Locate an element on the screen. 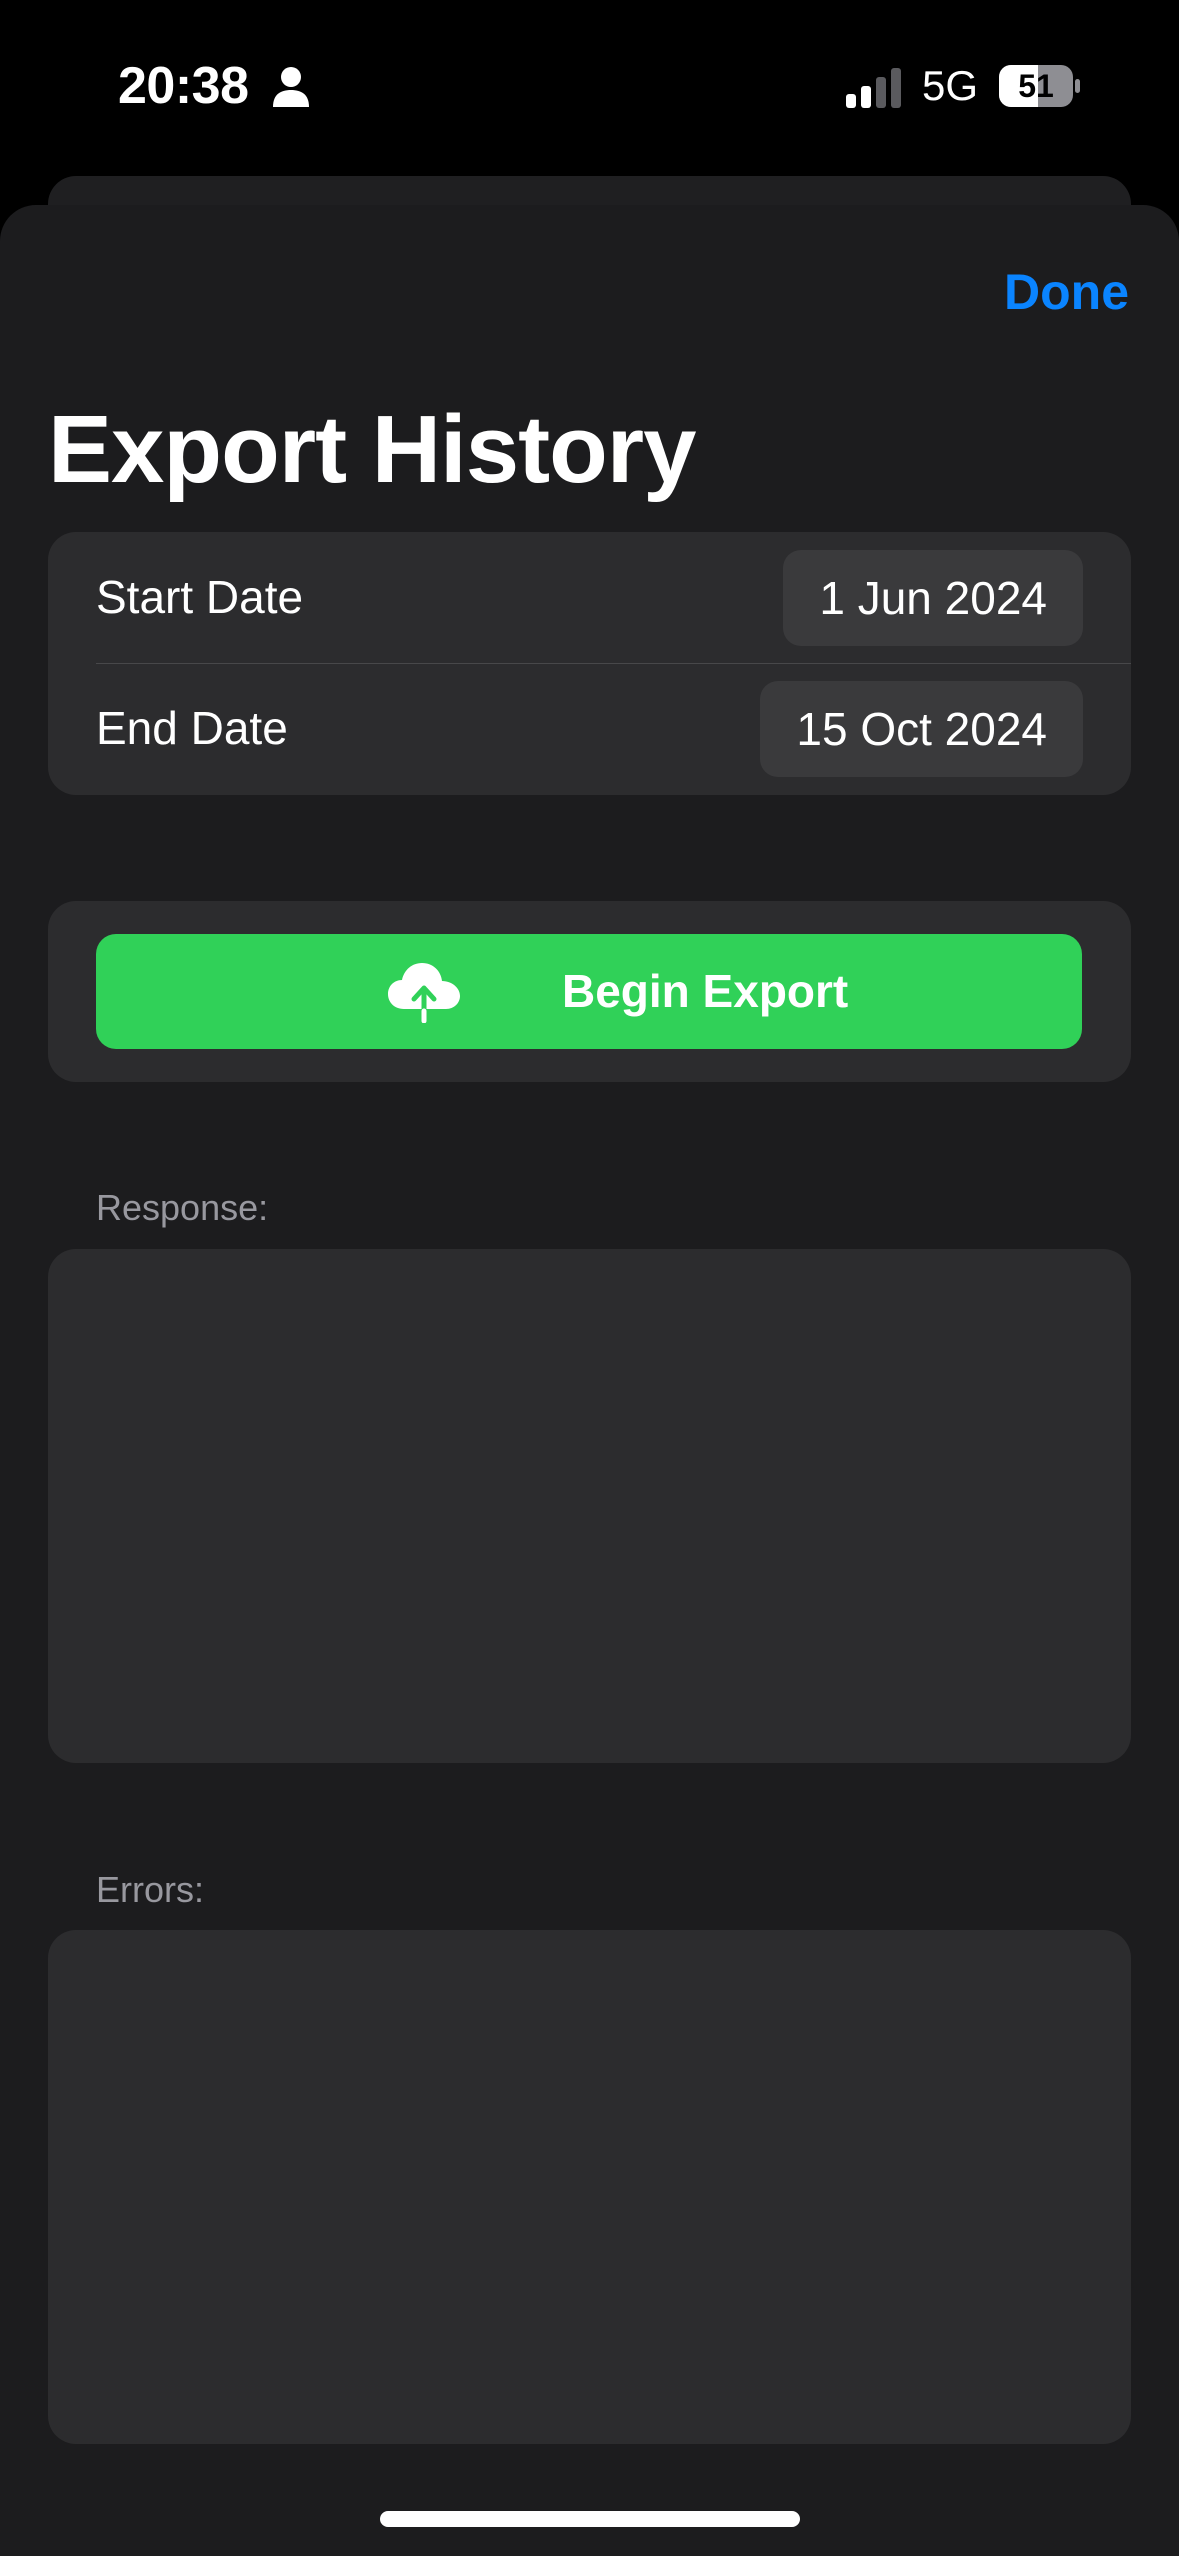 The image size is (1179, 2556). begin-export-button: Begin Export is located at coordinates (589, 991).